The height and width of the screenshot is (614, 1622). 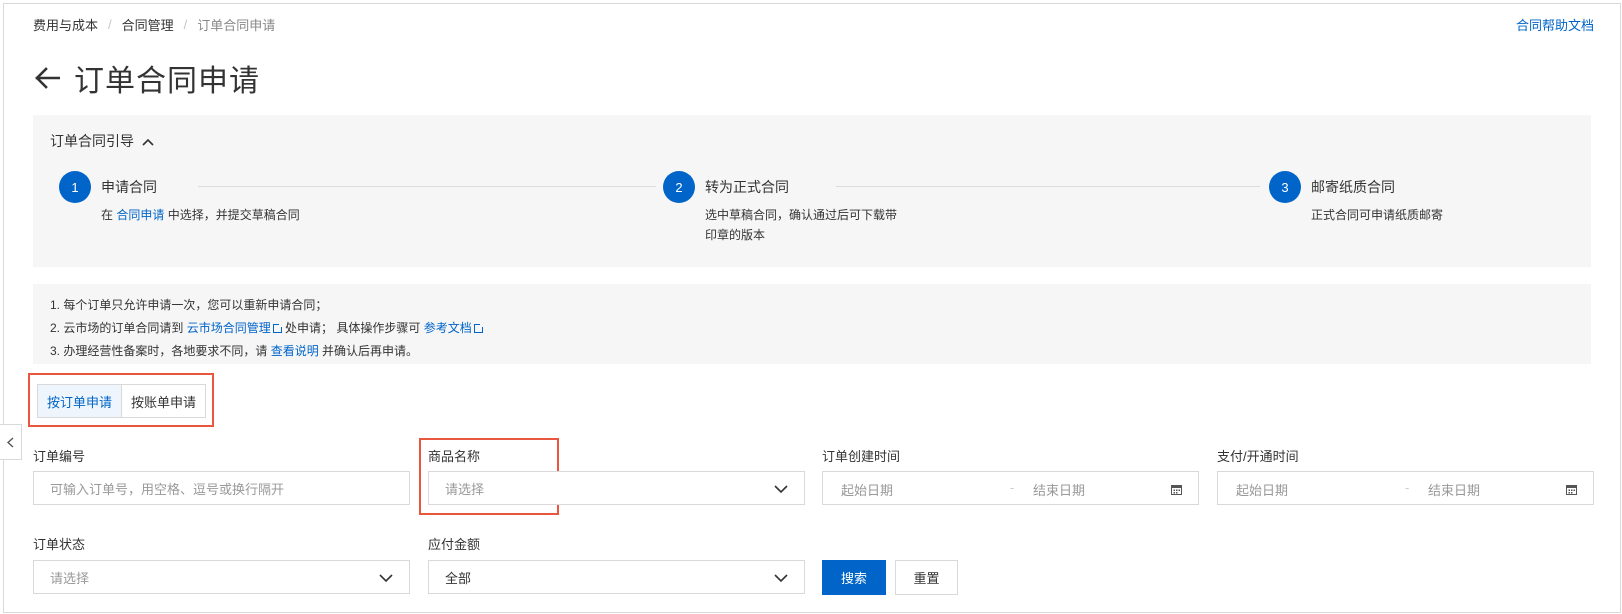 What do you see at coordinates (189, 305) in the screenshot?
I see `notice-line-1: 1. 每个订单只允许申请一次，您可以重新申请合同；` at bounding box center [189, 305].